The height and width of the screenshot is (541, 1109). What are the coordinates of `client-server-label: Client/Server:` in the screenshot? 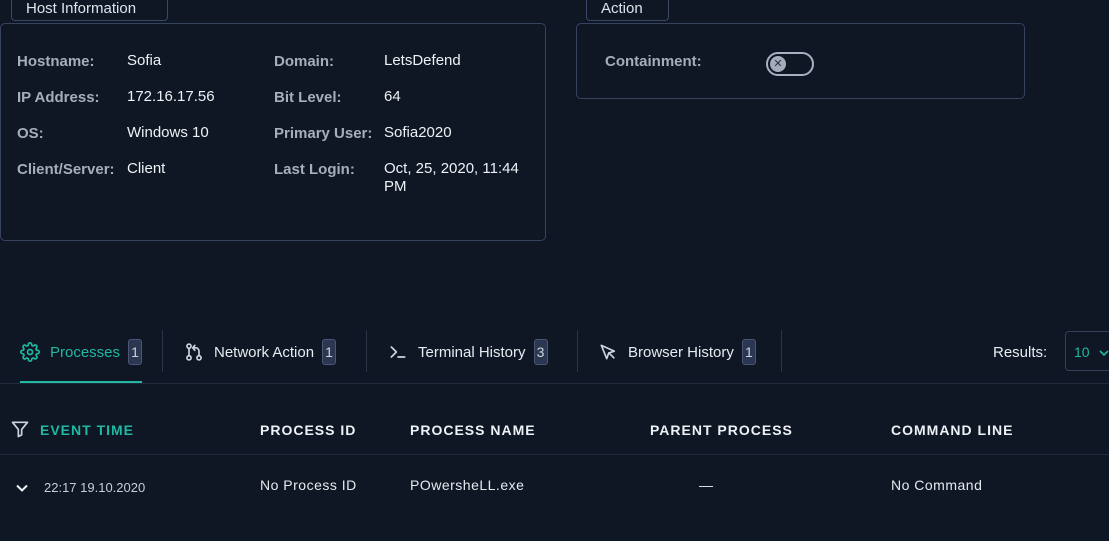 It's located at (66, 169).